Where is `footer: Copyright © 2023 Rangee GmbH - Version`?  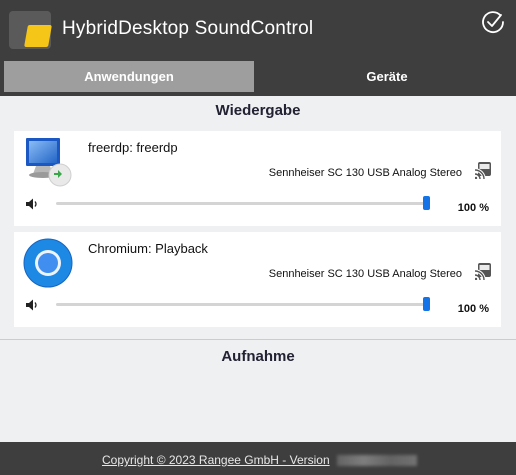 footer: Copyright © 2023 Rangee GmbH - Version is located at coordinates (258, 458).